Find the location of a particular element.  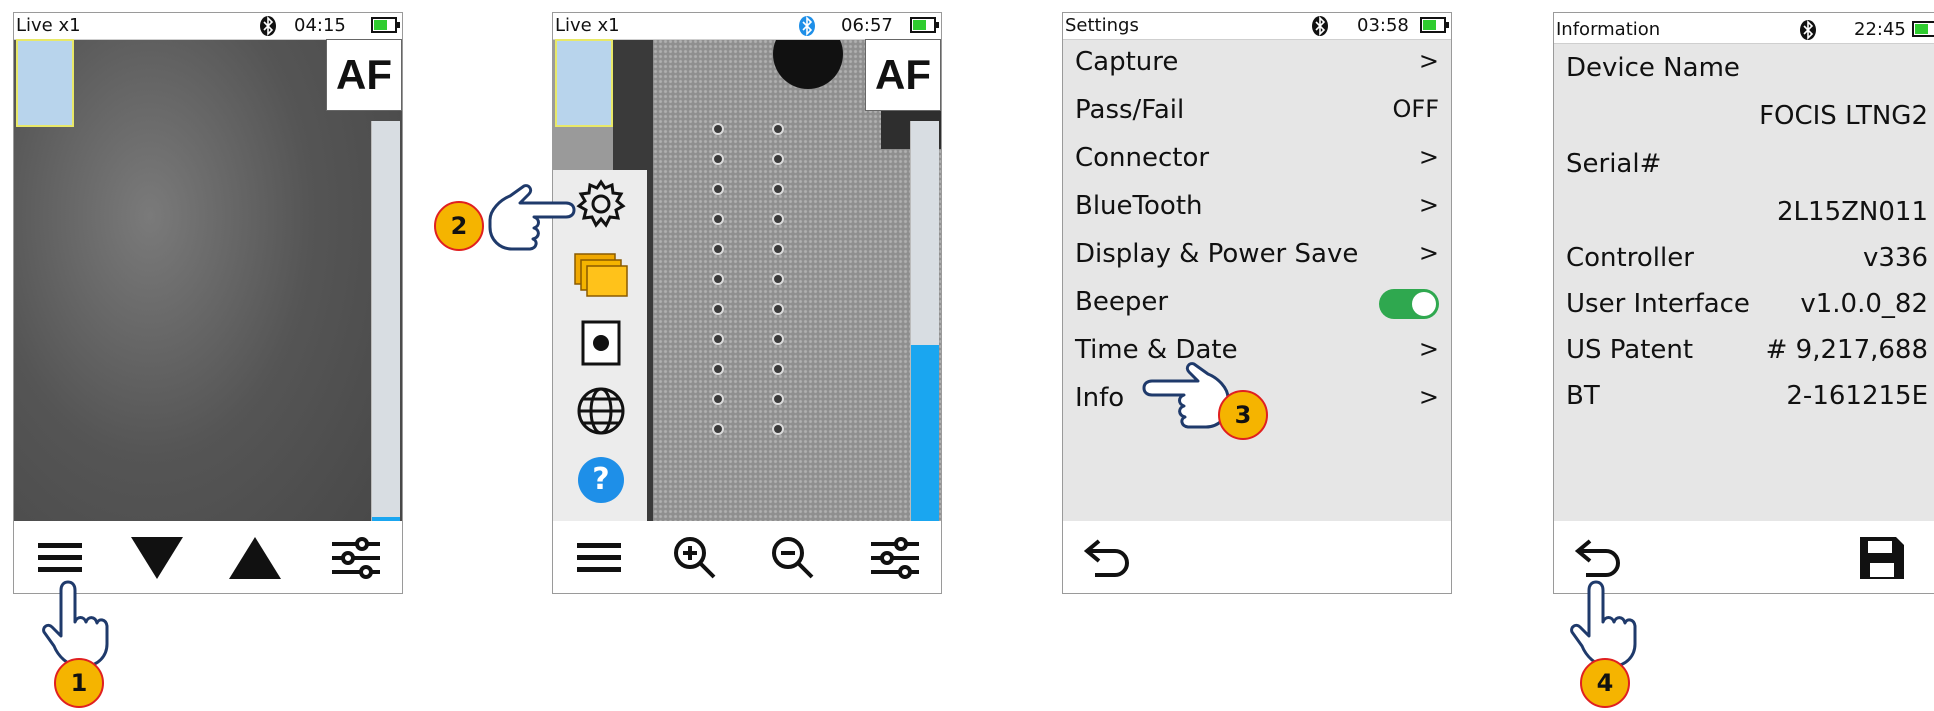

fiber-dots is located at coordinates (748, 279).